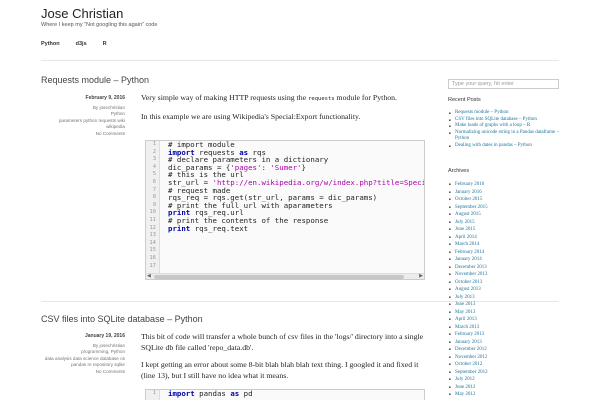 This screenshot has width=600, height=400. Describe the element at coordinates (82, 13) in the screenshot. I see `site-title: Jose Christian` at that location.